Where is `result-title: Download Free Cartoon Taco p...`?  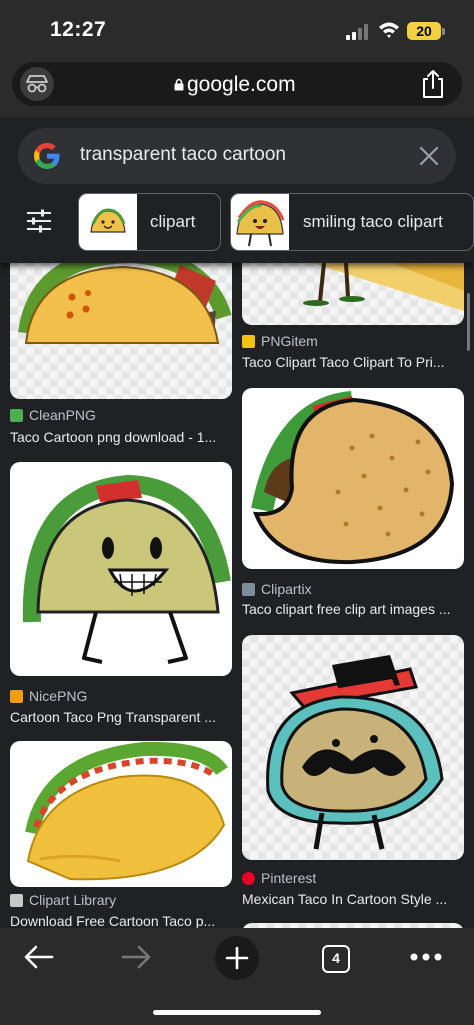 result-title: Download Free Cartoon Taco p... is located at coordinates (120, 920).